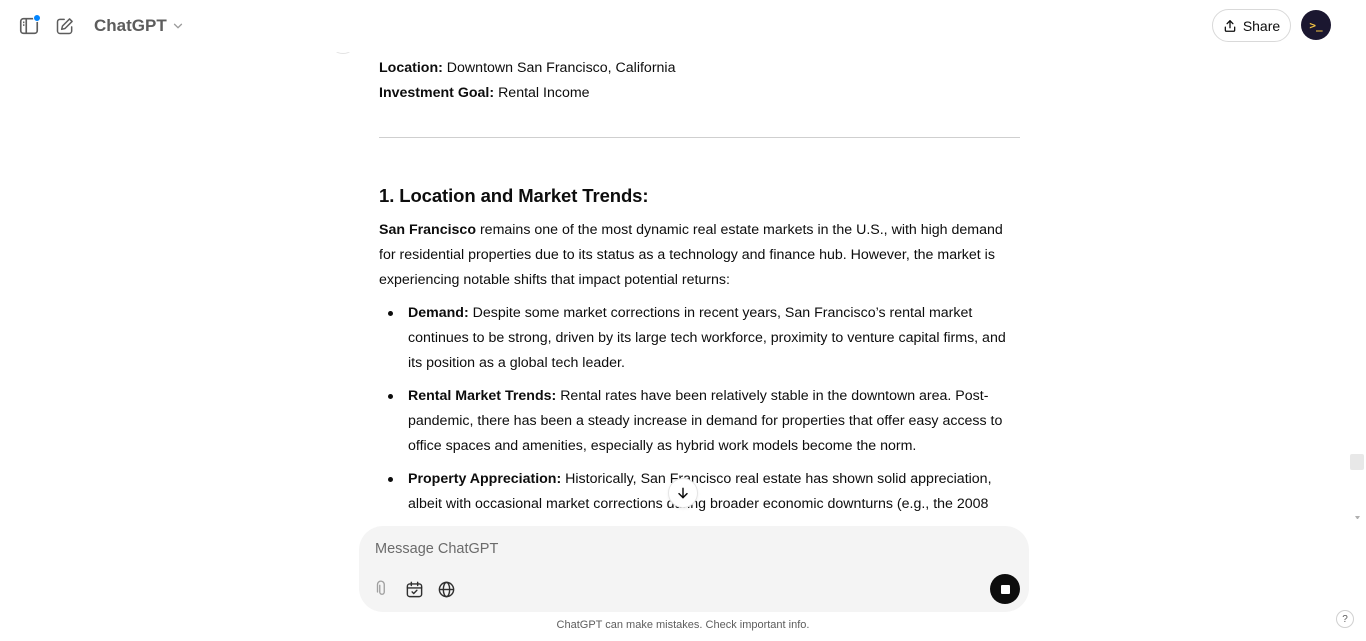 The height and width of the screenshot is (641, 1366). Describe the element at coordinates (675, 549) in the screenshot. I see `message-input` at that location.